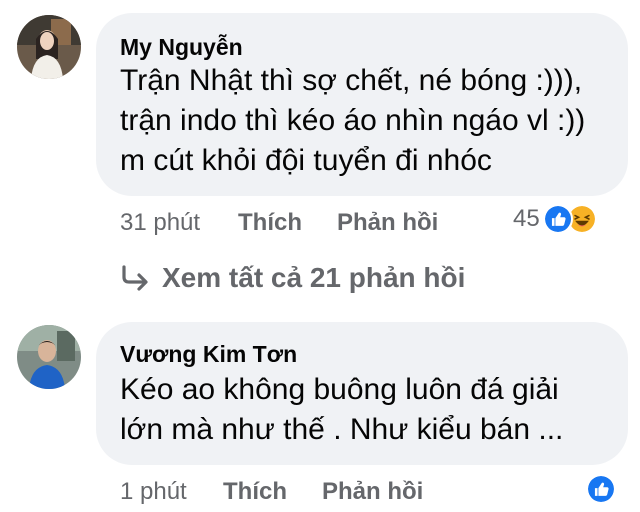  Describe the element at coordinates (160, 223) in the screenshot. I see `comment-time: 31 phút` at that location.